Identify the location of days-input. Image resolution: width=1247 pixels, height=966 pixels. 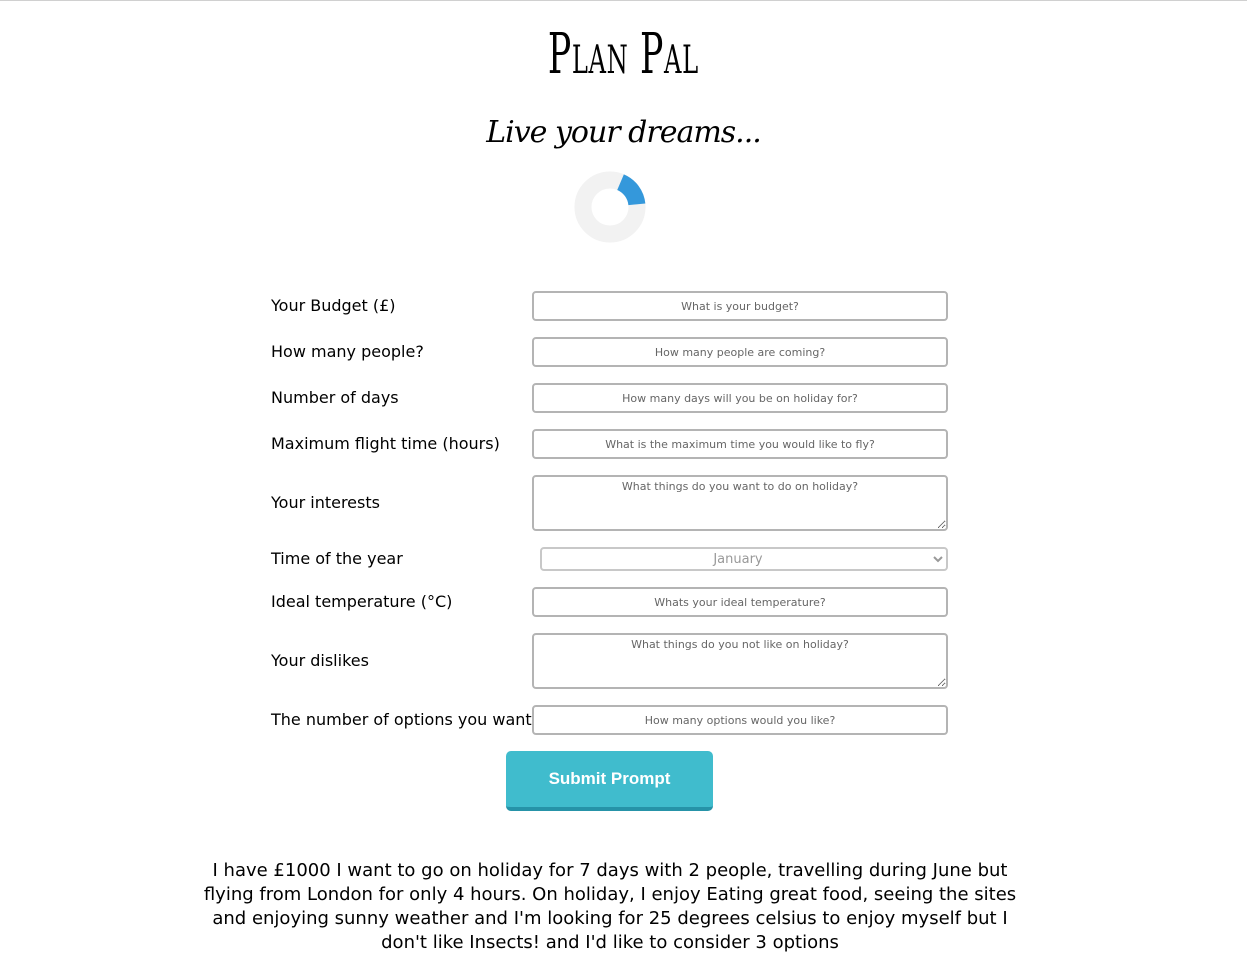
(740, 398).